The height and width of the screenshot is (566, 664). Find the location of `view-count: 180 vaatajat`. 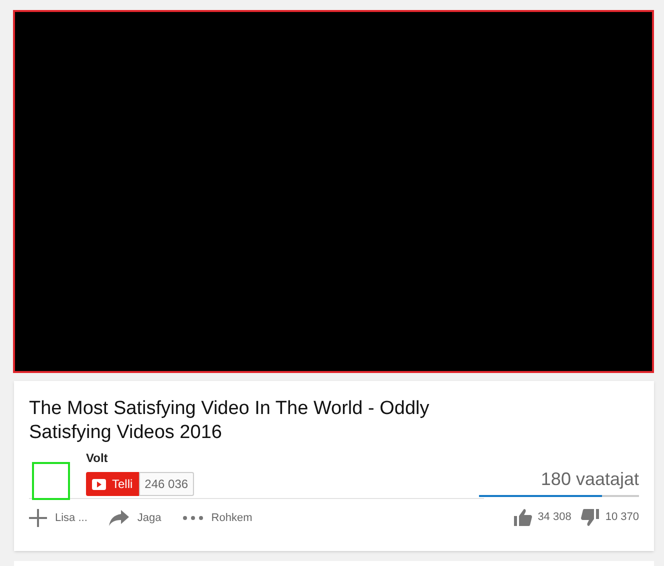

view-count: 180 vaatajat is located at coordinates (589, 479).